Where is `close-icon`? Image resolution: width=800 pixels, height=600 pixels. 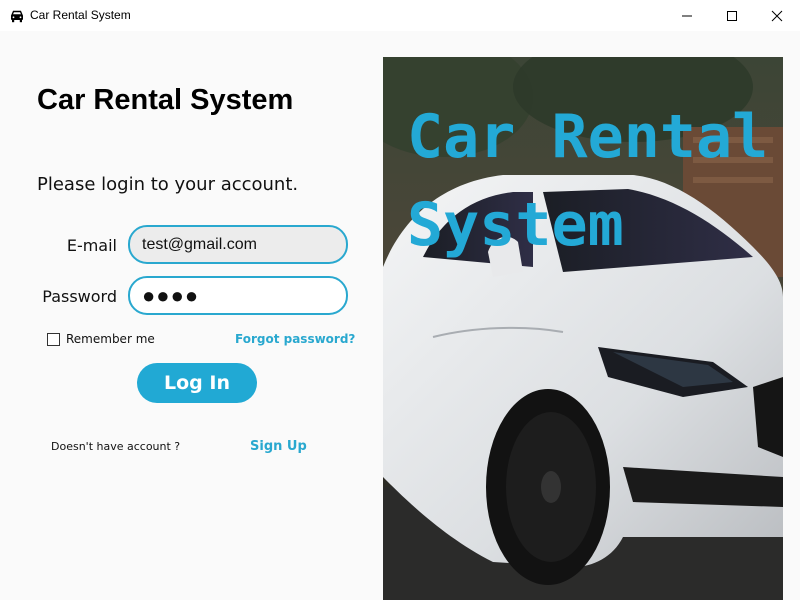
close-icon is located at coordinates (777, 15).